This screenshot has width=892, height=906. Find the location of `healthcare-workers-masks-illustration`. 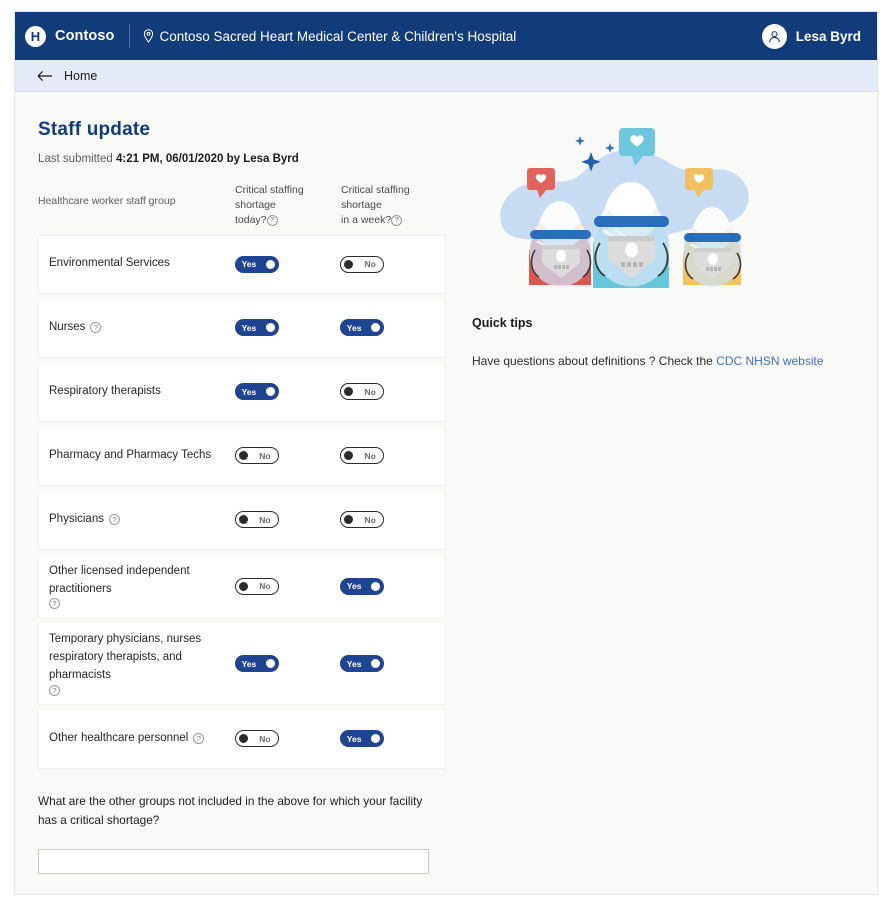

healthcare-workers-masks-illustration is located at coordinates (642, 207).